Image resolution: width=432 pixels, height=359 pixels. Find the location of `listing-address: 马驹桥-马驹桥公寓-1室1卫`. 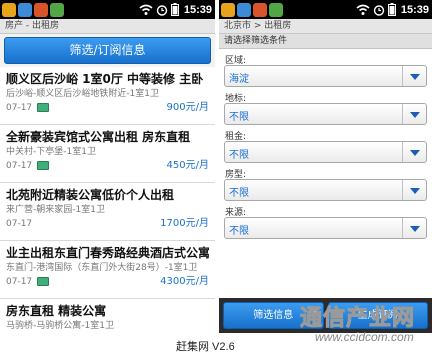

listing-address: 马驹桥-马驹桥公寓-1室1卫 is located at coordinates (60, 326).